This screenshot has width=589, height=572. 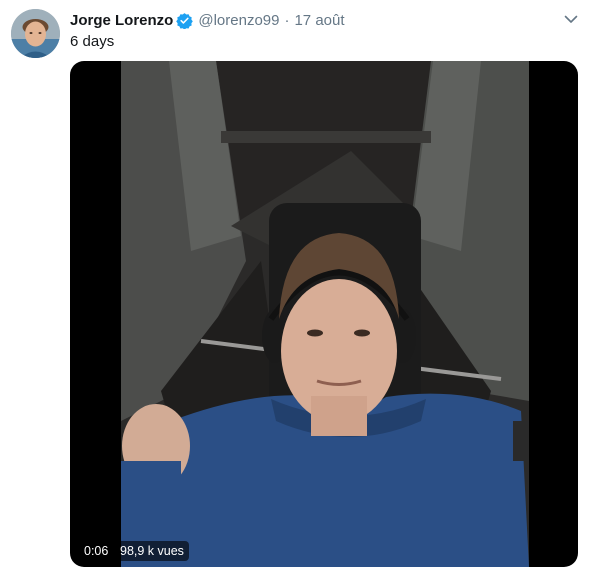 I want to click on tweet-header: Jorge Lorenzo @lorenzo99 · 17 août, so click(x=207, y=20).